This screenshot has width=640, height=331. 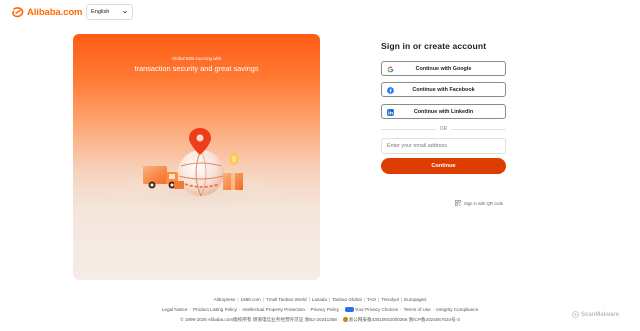 I want to click on google-icon, so click(x=390, y=69).